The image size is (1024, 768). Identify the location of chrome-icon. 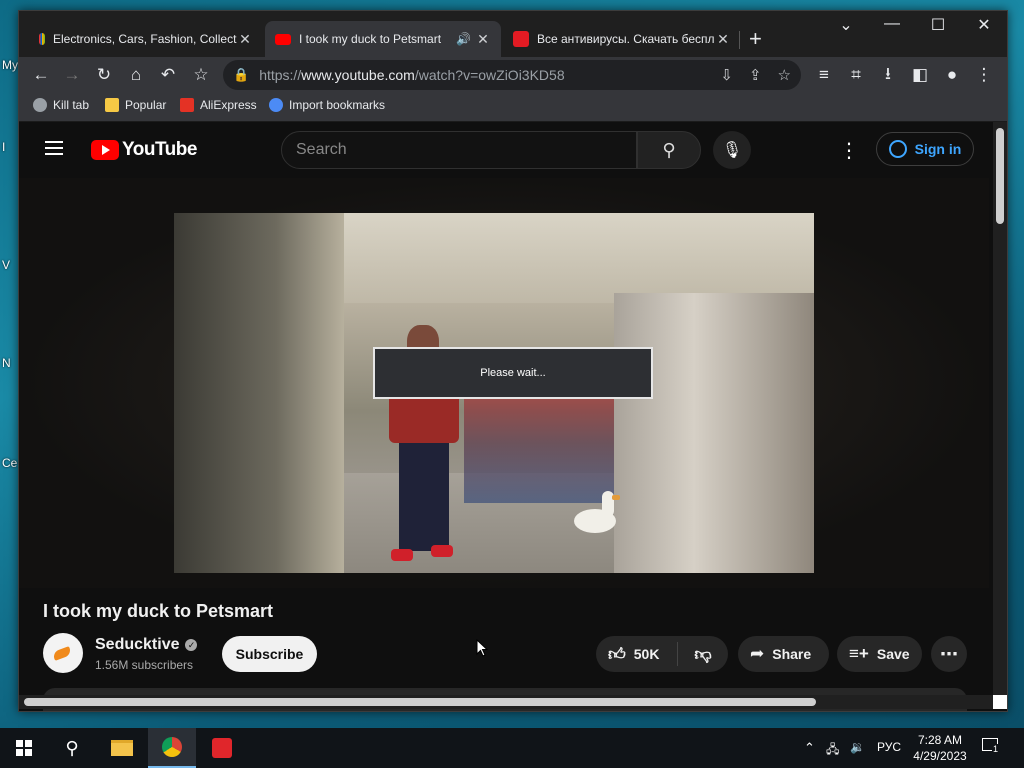
(172, 747).